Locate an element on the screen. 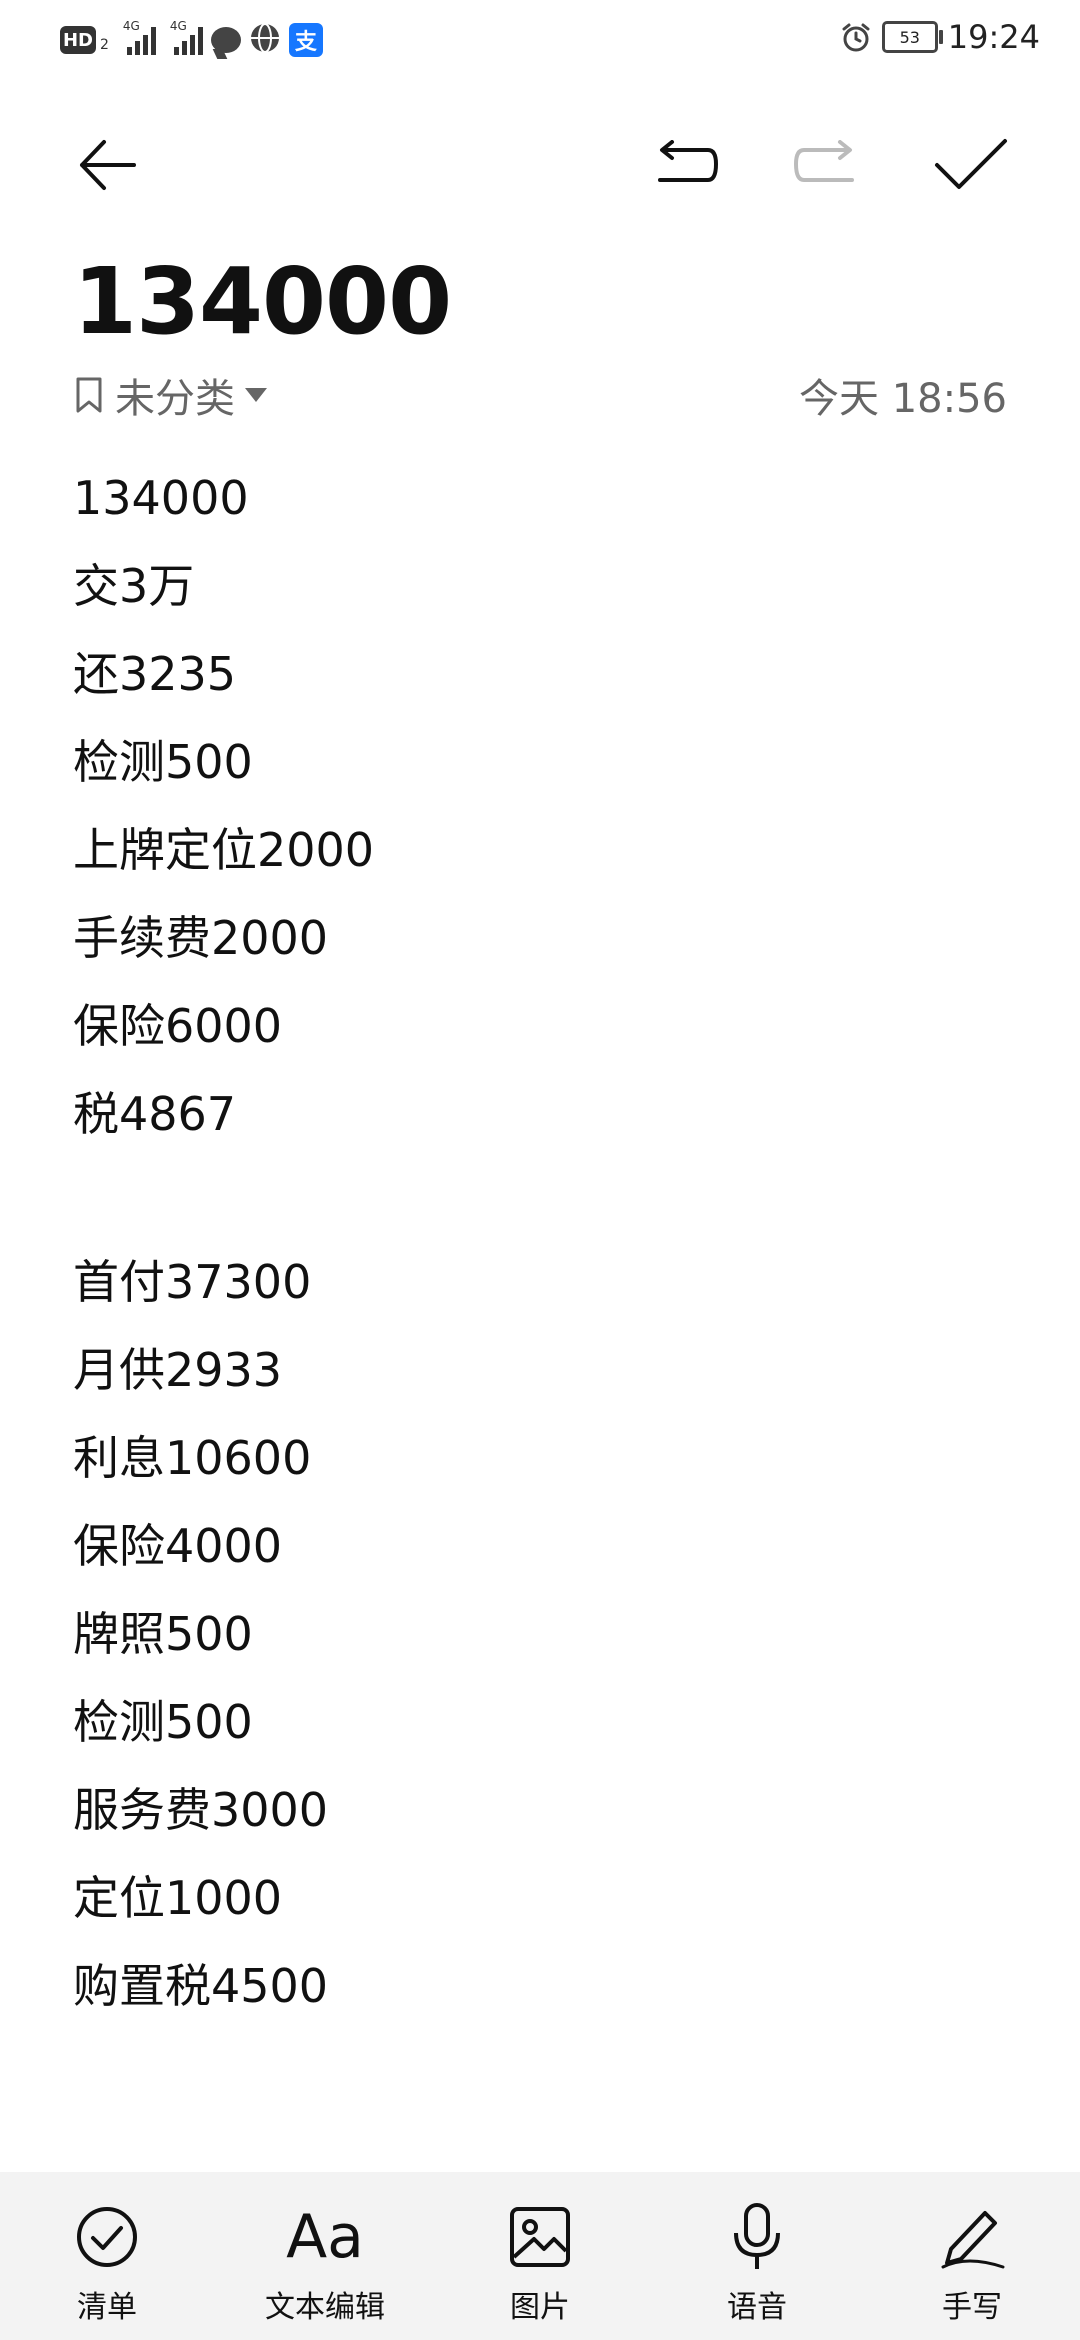 This screenshot has height=2340, width=1080. alarm-icon is located at coordinates (856, 37).